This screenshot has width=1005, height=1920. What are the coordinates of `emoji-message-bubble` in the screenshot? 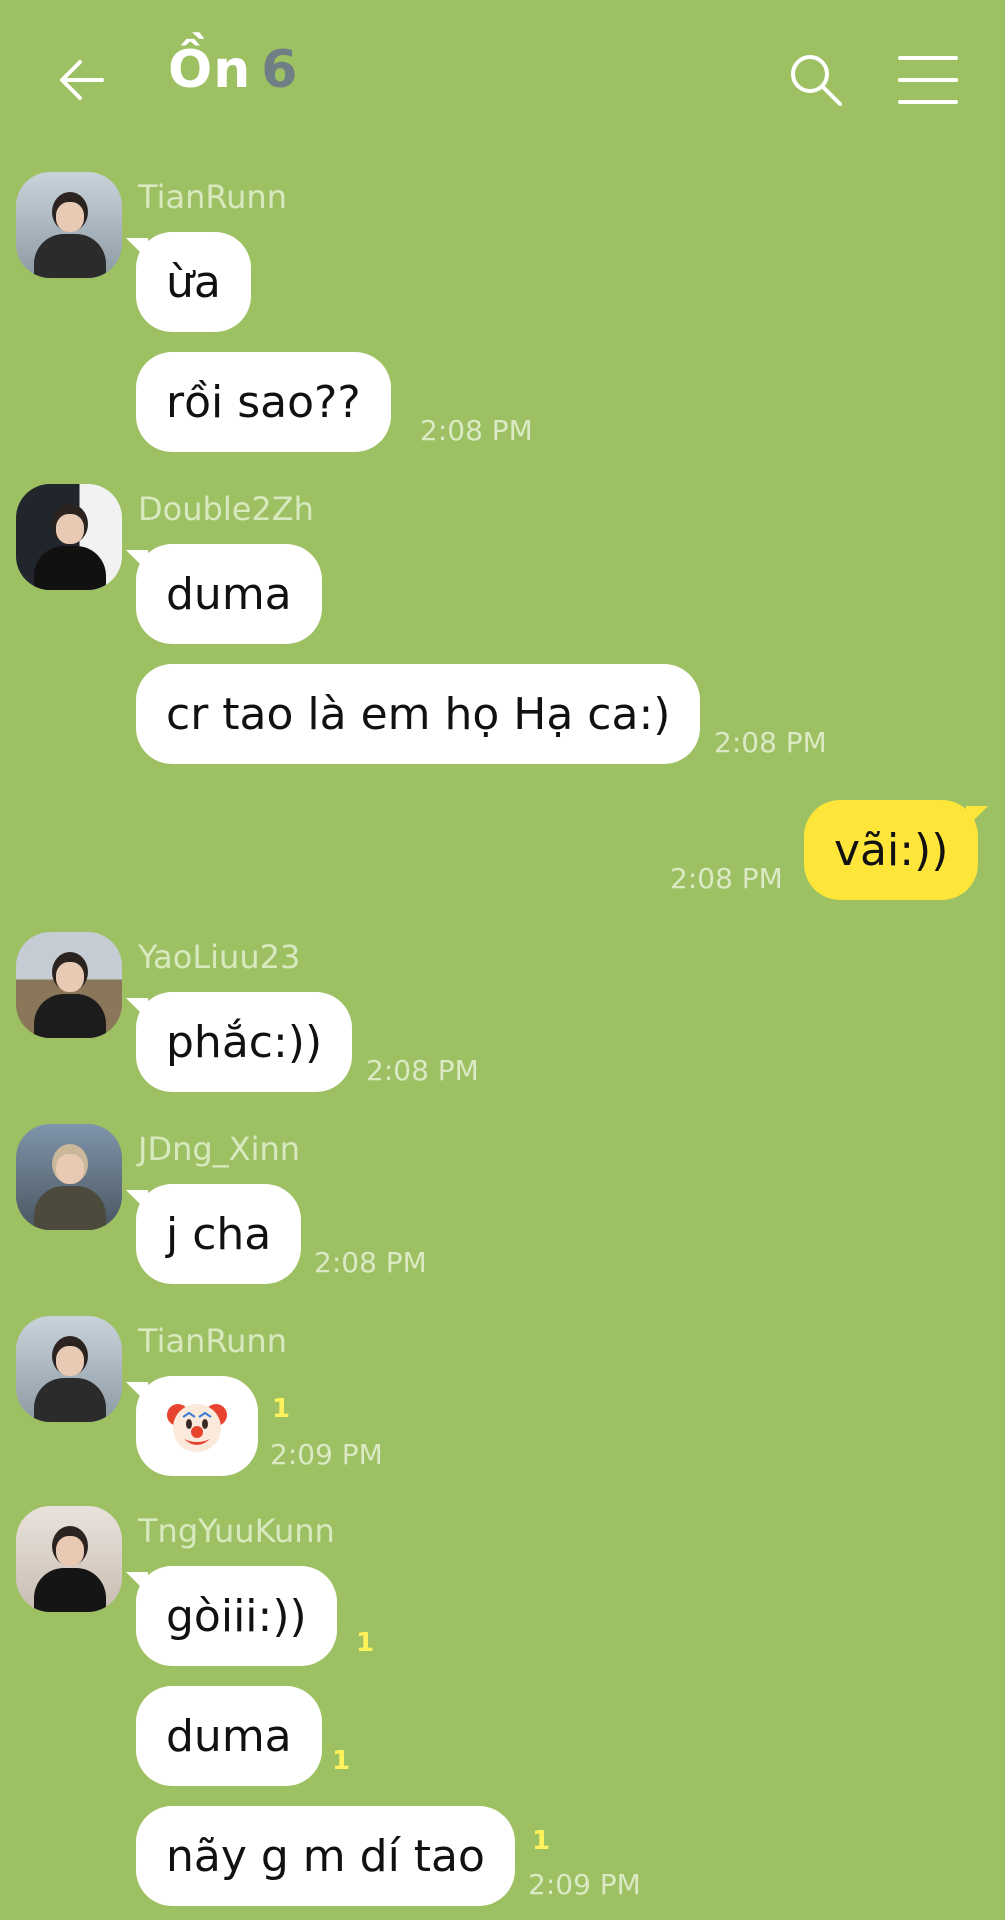 It's located at (192, 1426).